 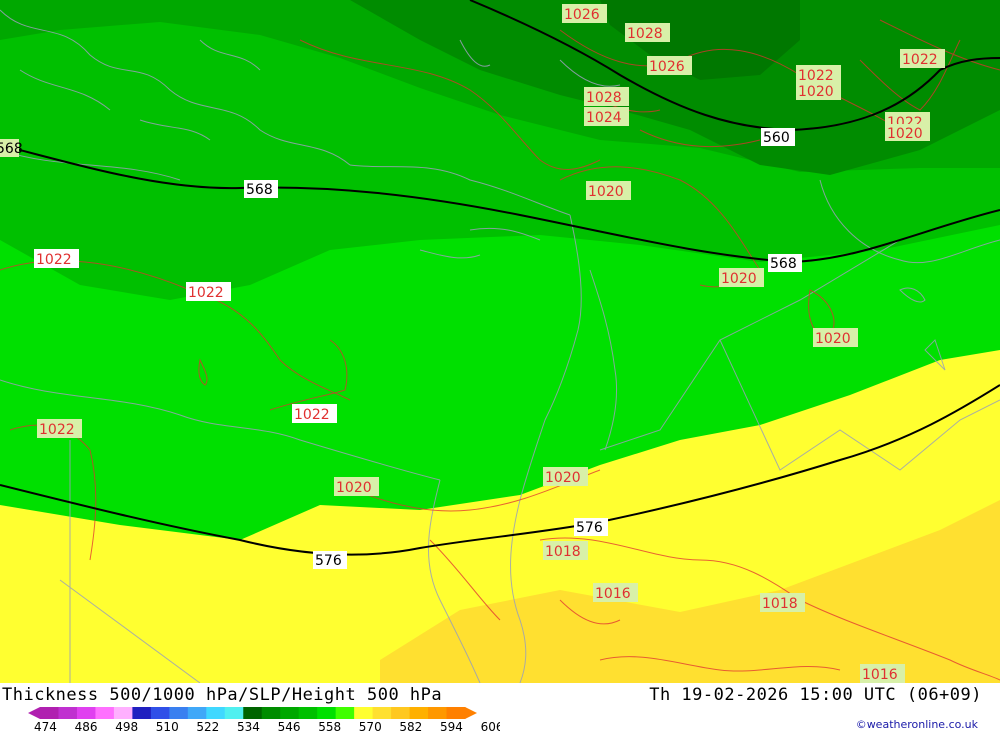 What do you see at coordinates (289, 726) in the screenshot?
I see `colorbar-tick-label: 546` at bounding box center [289, 726].